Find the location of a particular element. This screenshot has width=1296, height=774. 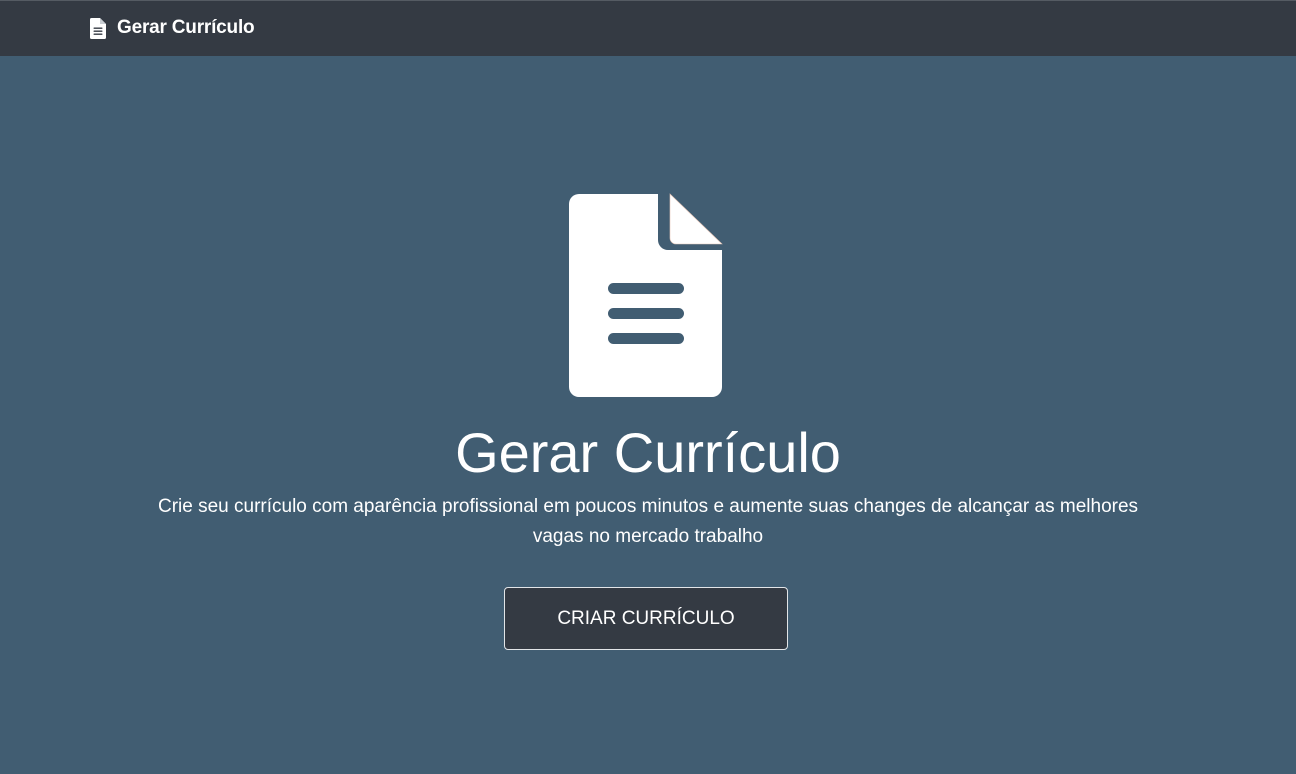

navbar-brand-text: Gerar Currículo is located at coordinates (186, 27).